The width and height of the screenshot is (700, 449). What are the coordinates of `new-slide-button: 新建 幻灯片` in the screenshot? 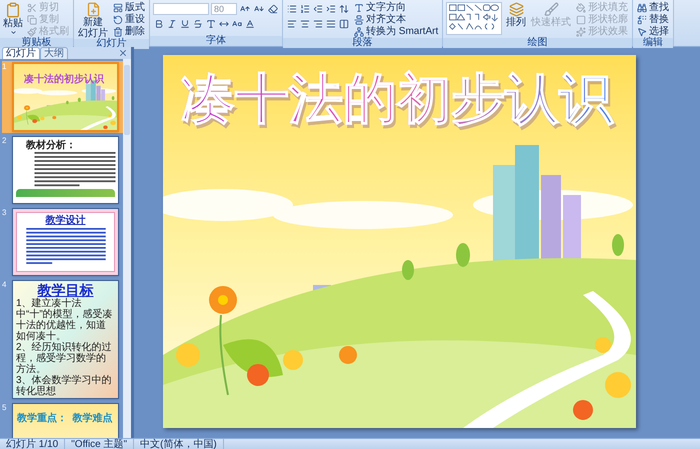 It's located at (93, 20).